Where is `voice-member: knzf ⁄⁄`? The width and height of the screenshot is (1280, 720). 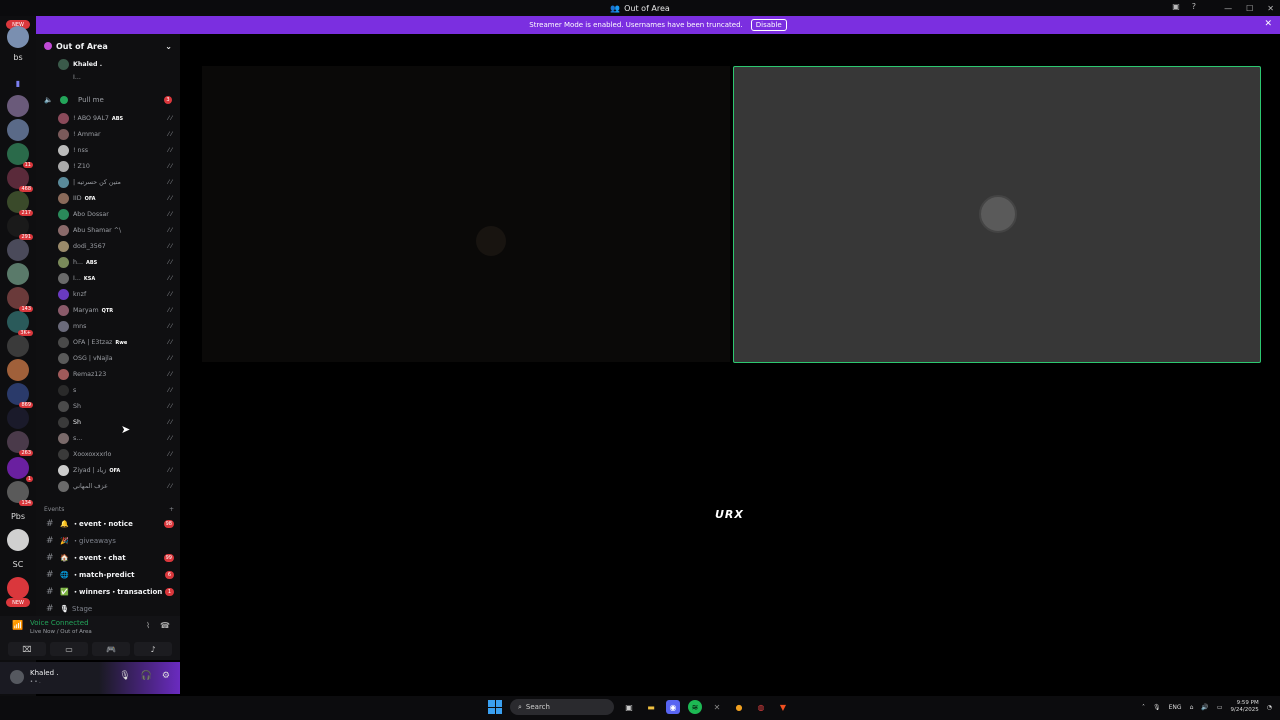 voice-member: knzf ⁄⁄ is located at coordinates (108, 294).